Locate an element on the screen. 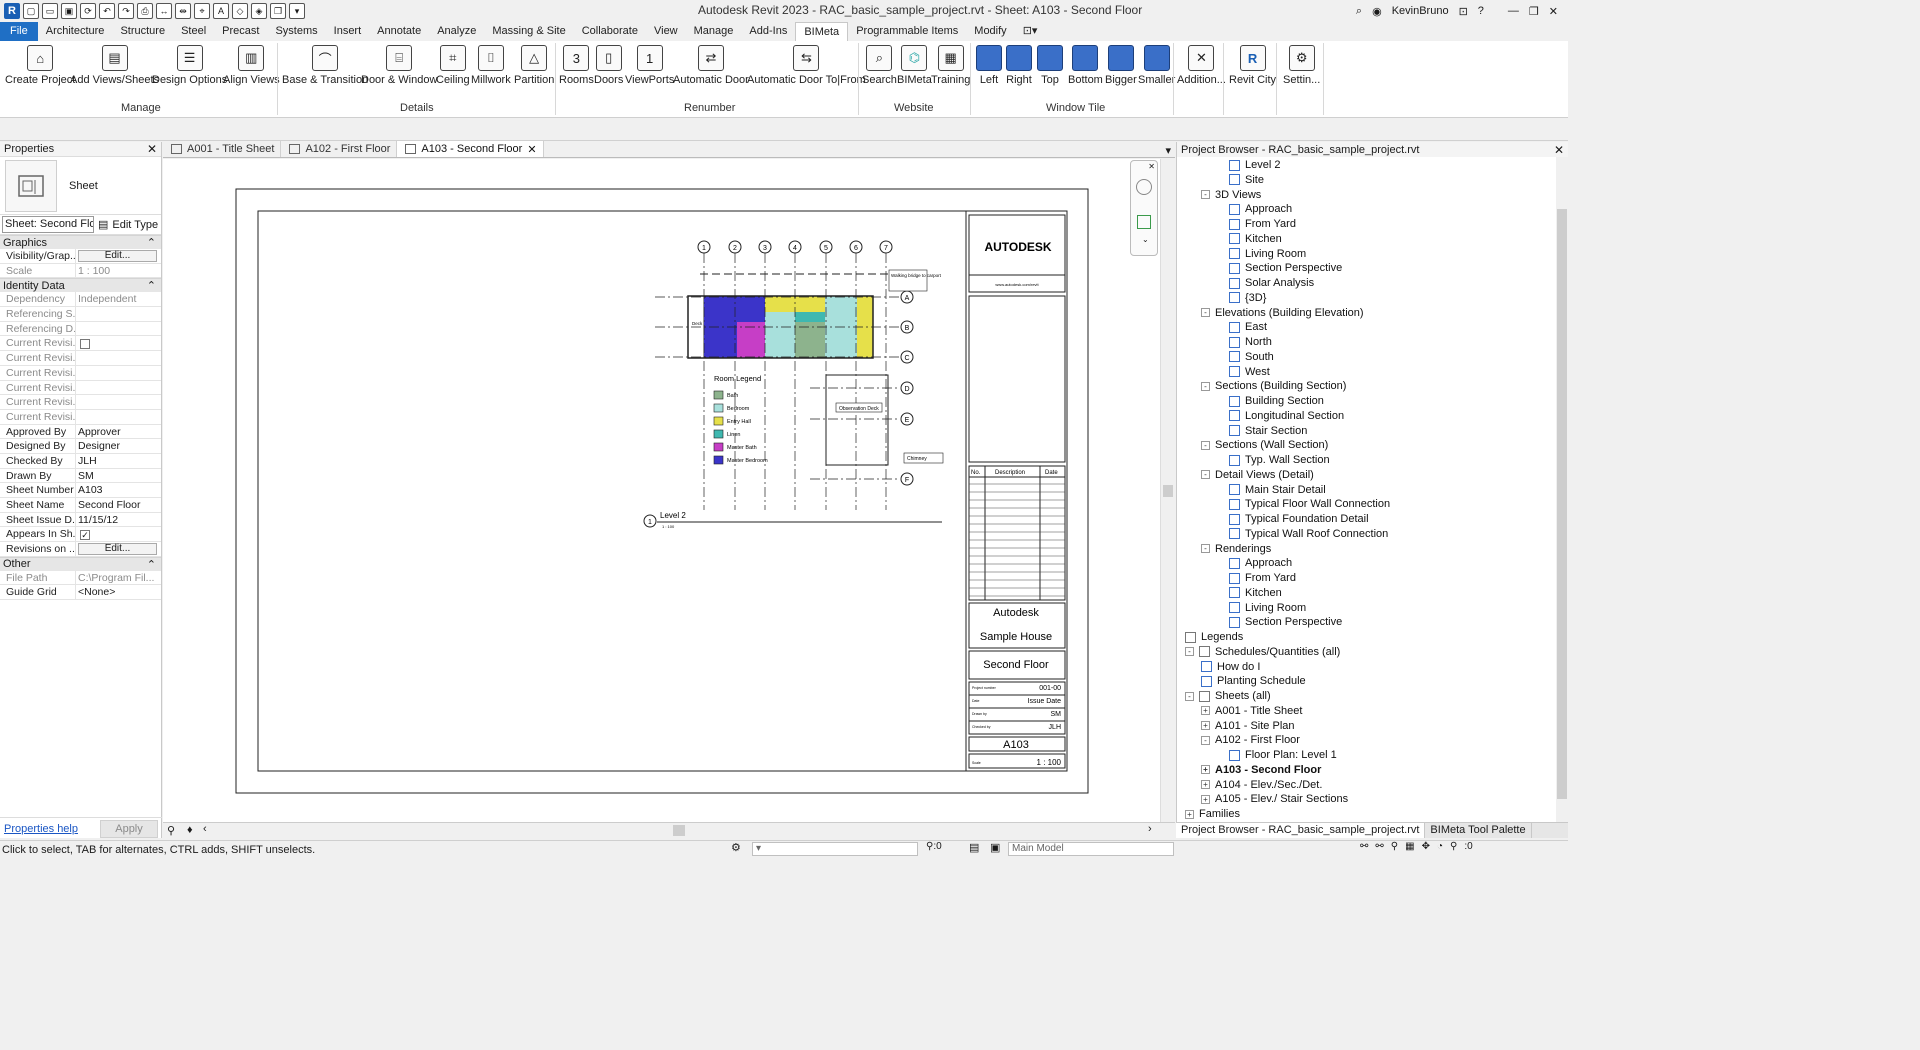  select-underlay-icon: ⚯ is located at coordinates (1379, 846).